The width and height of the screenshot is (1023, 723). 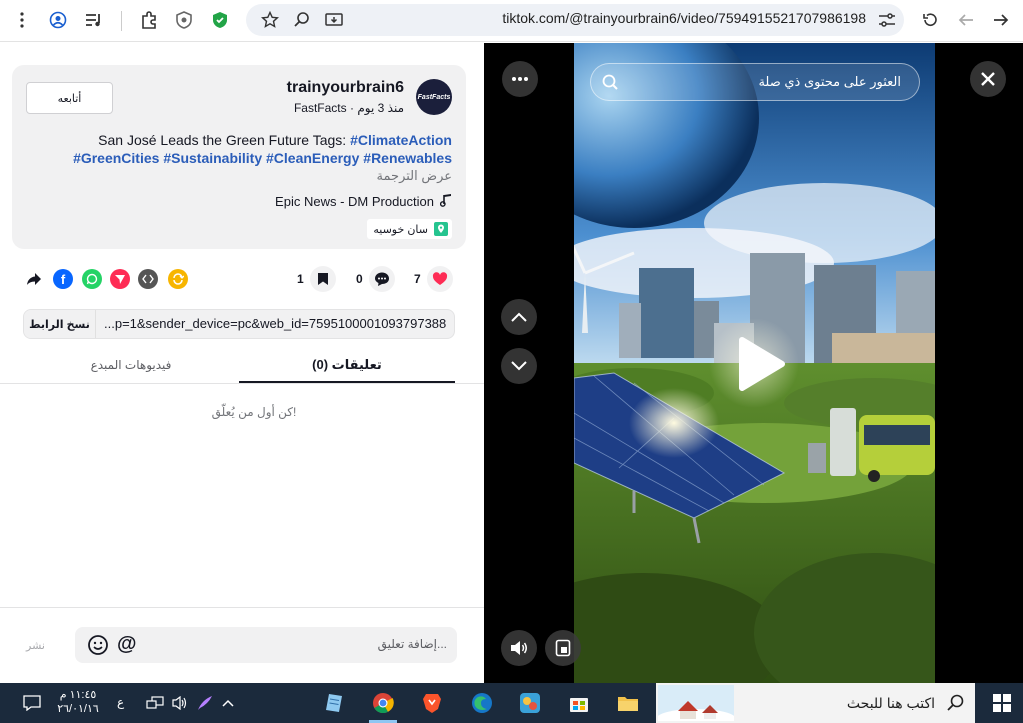 I want to click on follow-button: أتابعه, so click(x=69, y=98).